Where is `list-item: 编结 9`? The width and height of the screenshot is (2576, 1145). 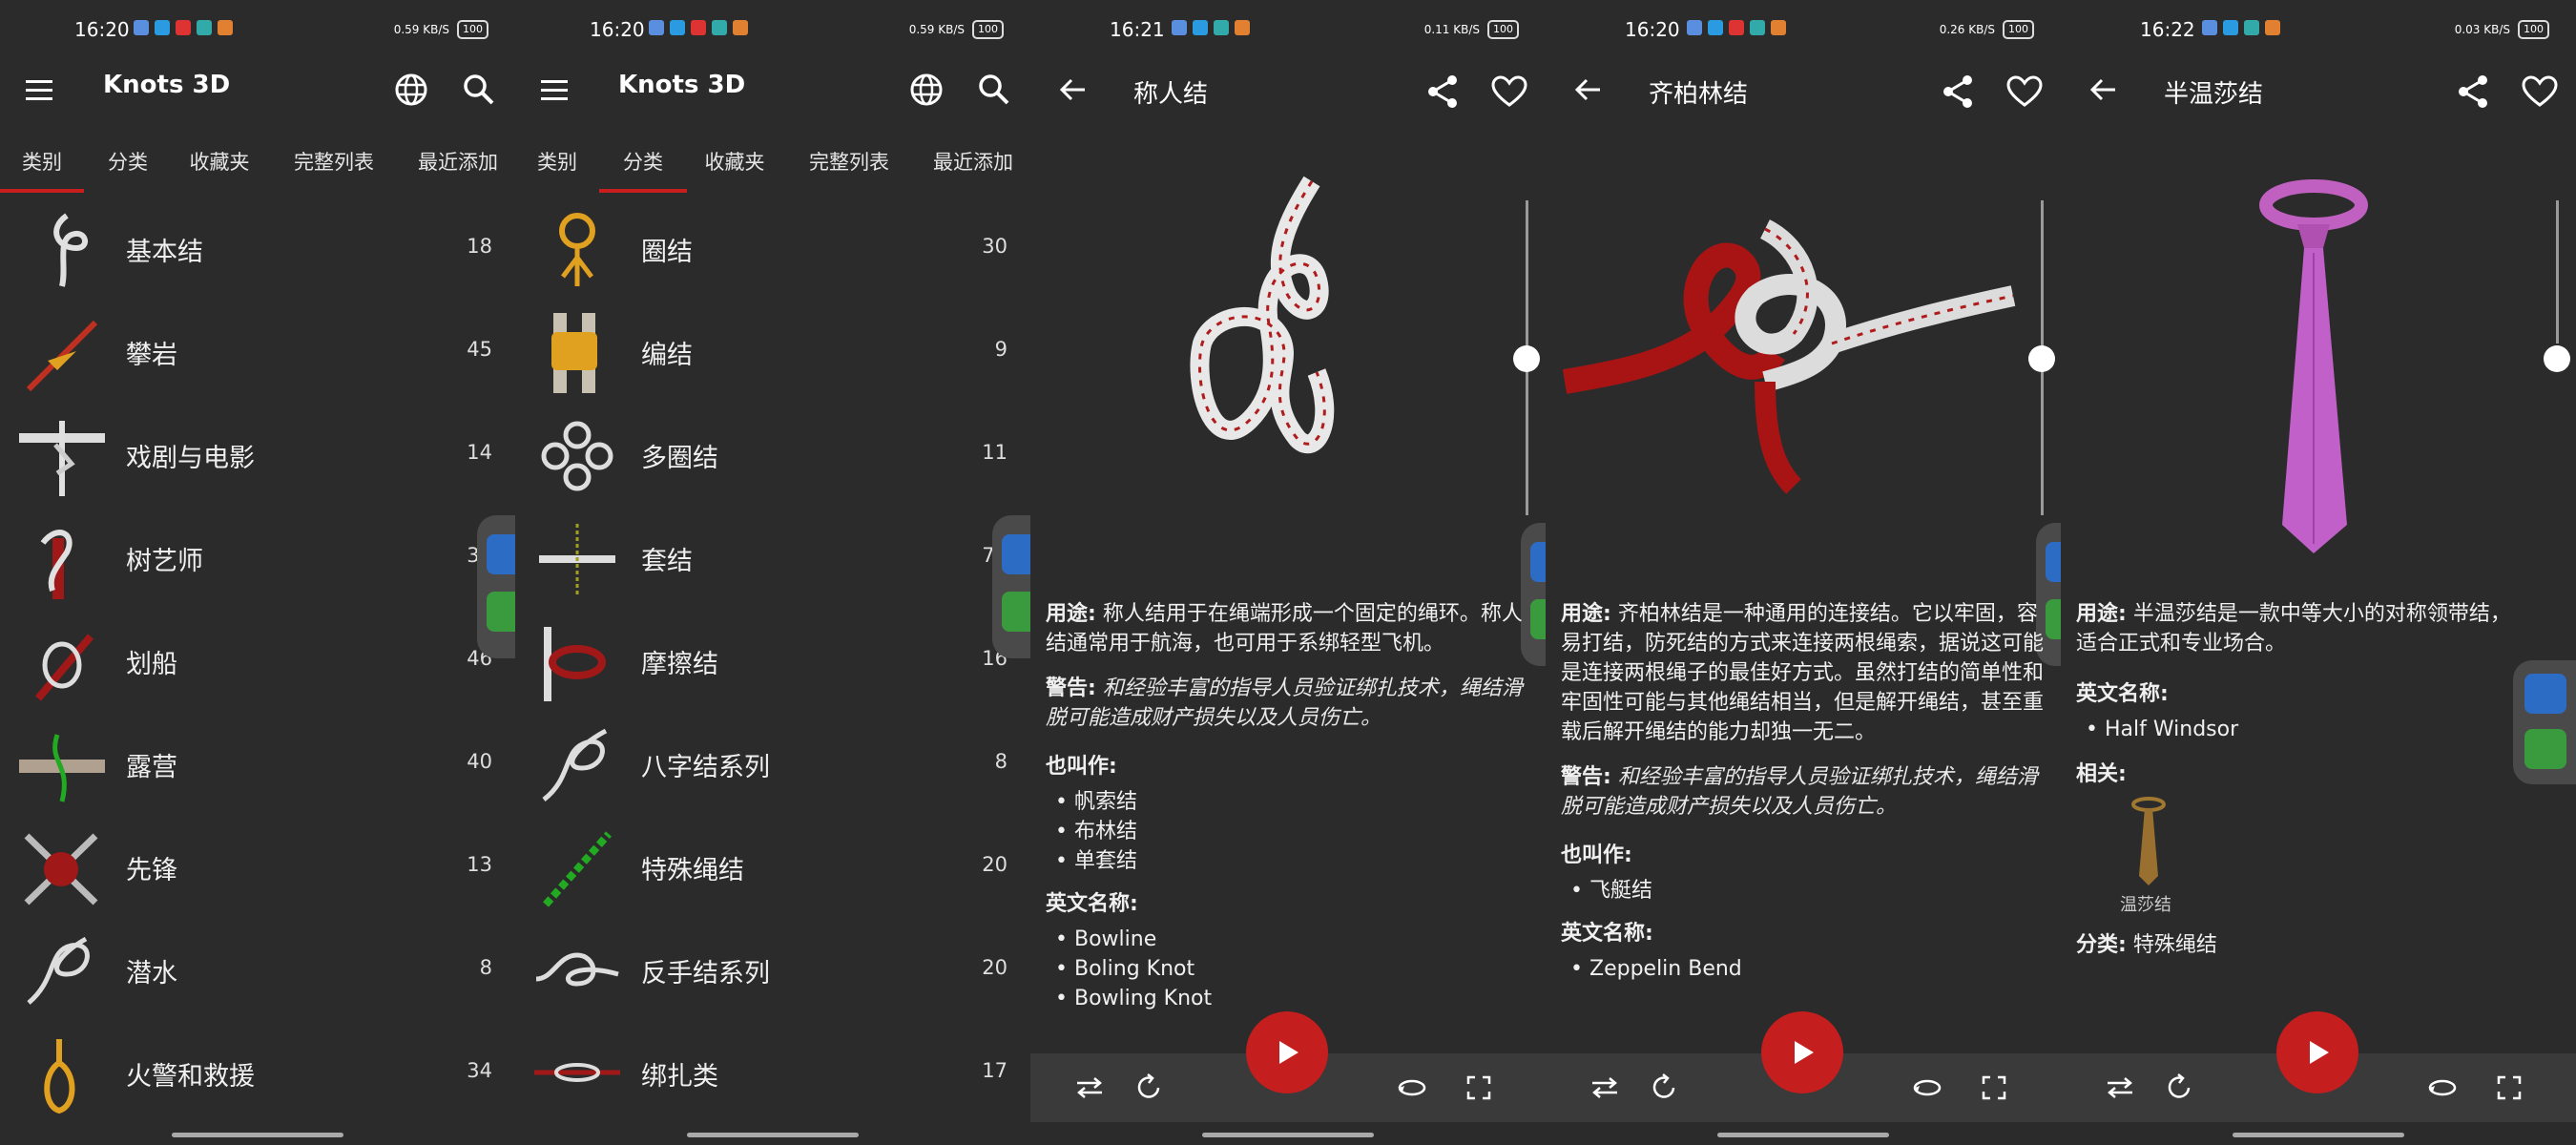
list-item: 编结 9 is located at coordinates (772, 351).